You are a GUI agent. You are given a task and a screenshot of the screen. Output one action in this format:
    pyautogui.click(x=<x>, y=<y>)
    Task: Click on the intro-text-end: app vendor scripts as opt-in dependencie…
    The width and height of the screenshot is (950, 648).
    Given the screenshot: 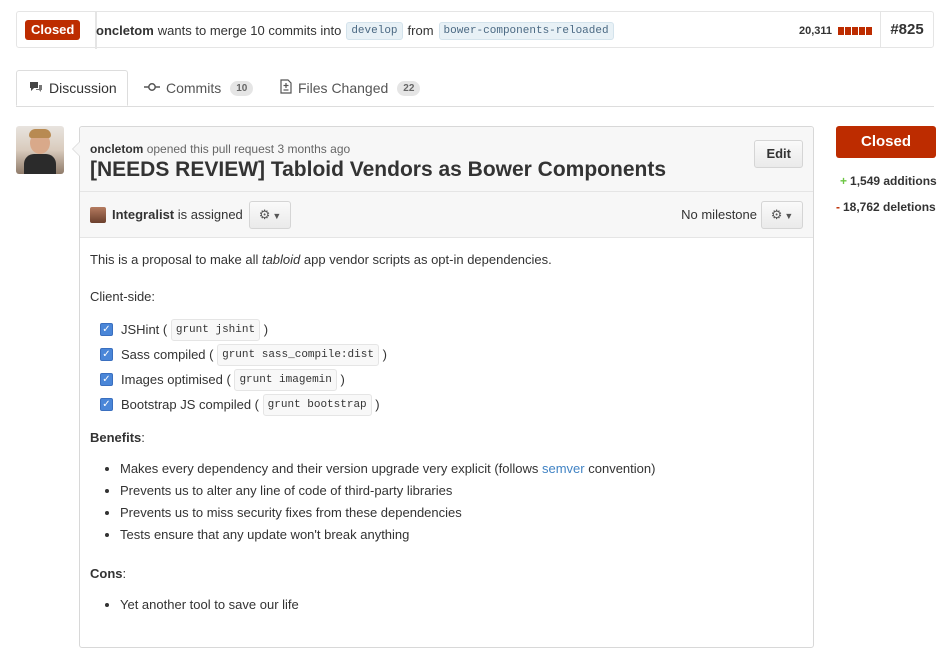 What is the action you would take?
    pyautogui.click(x=426, y=259)
    